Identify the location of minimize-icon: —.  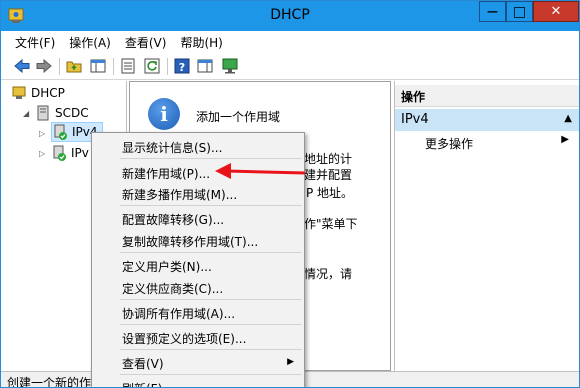
(492, 11).